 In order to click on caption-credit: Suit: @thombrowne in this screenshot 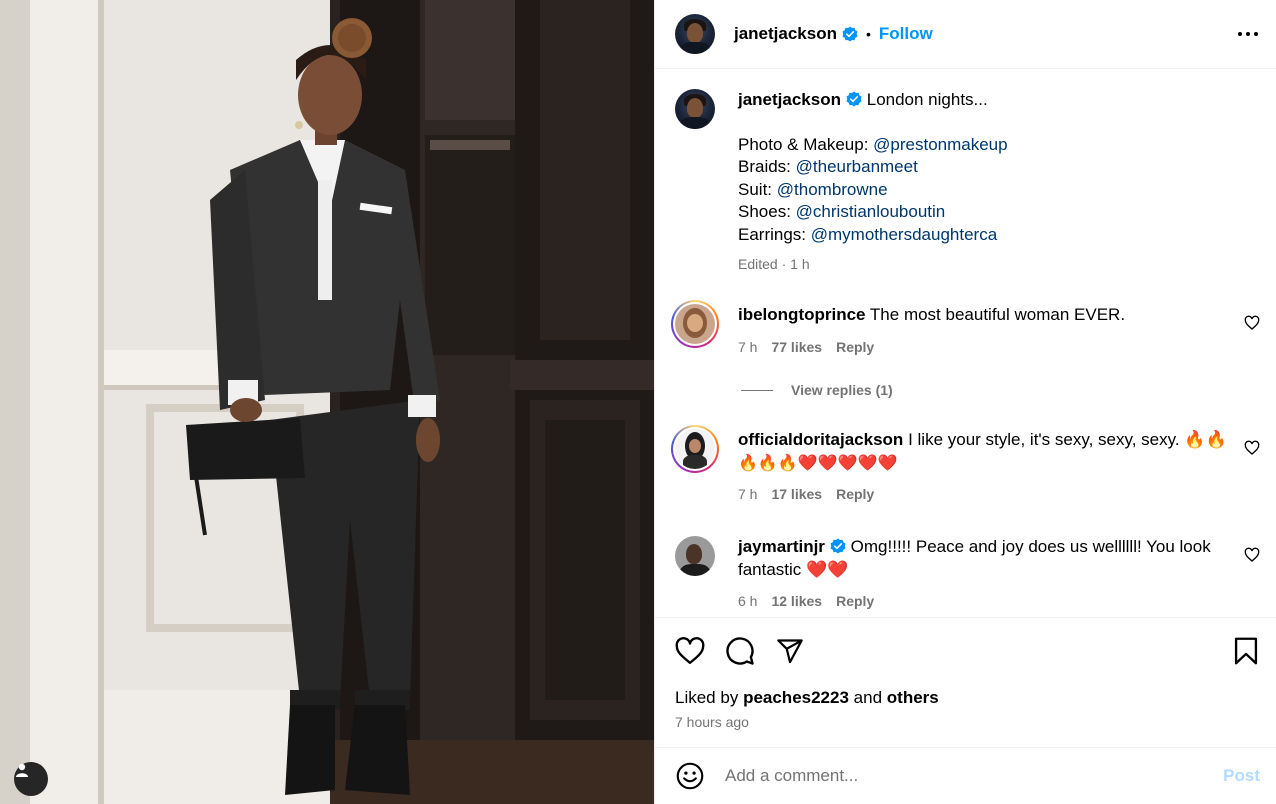, I will do `click(813, 189)`.